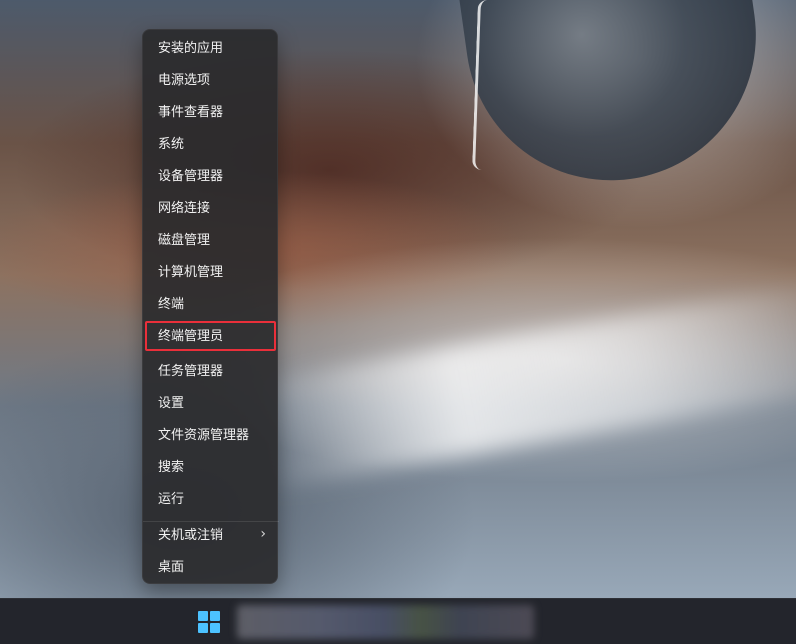  I want to click on chevron-right-icon: ›, so click(263, 534).